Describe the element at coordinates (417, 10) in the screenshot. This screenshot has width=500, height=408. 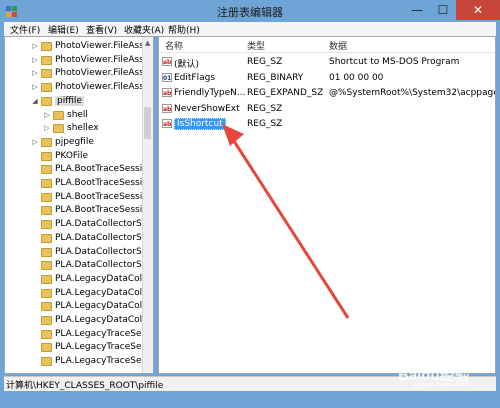
I see `minimize-button: —` at that location.